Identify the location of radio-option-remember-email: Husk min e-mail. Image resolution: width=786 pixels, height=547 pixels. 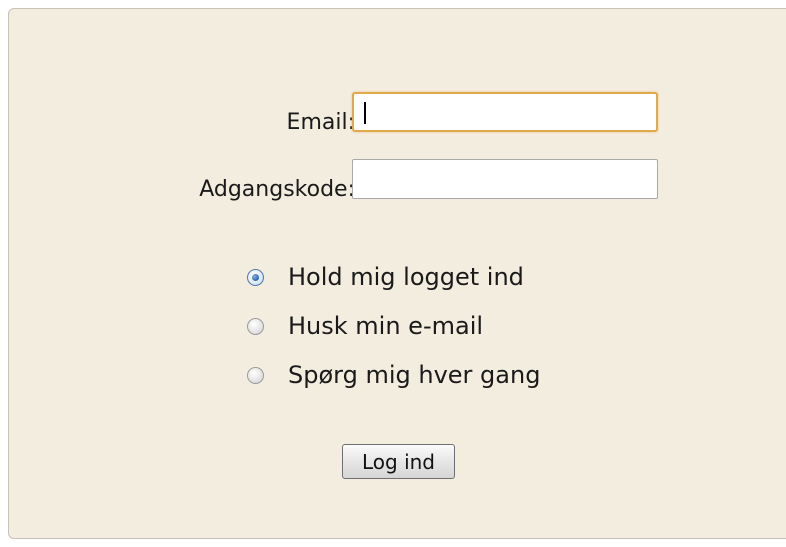
(365, 326).